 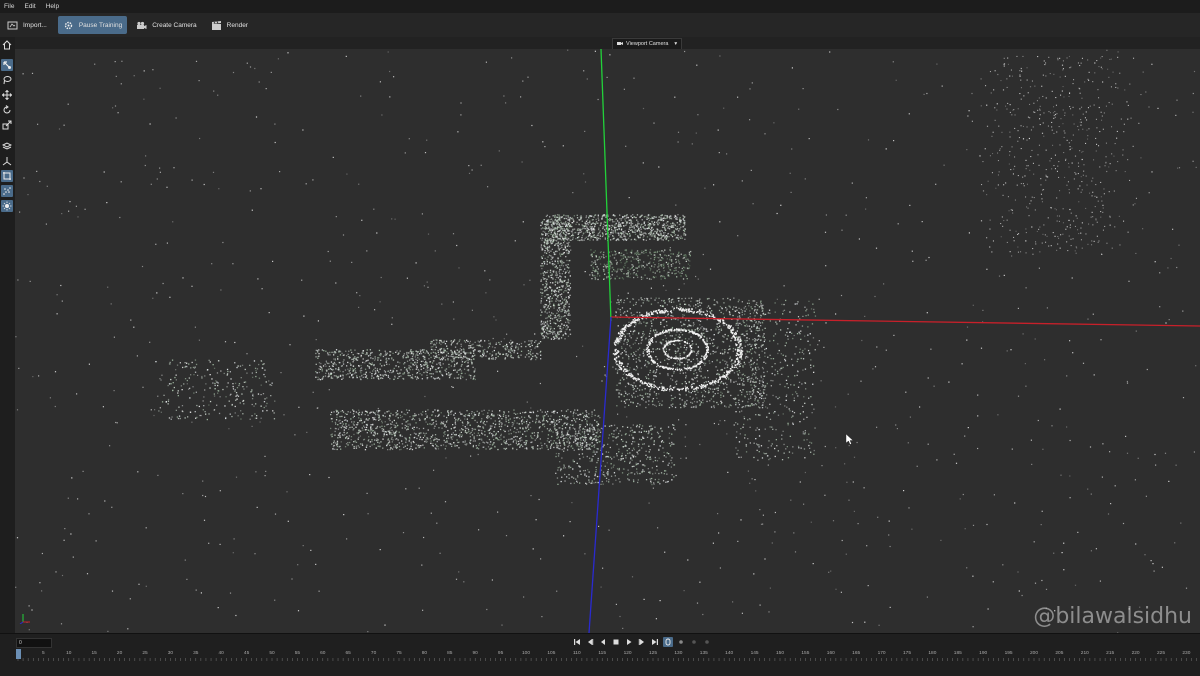 What do you see at coordinates (100, 25) in the screenshot?
I see `pause-training-label: Pause Training` at bounding box center [100, 25].